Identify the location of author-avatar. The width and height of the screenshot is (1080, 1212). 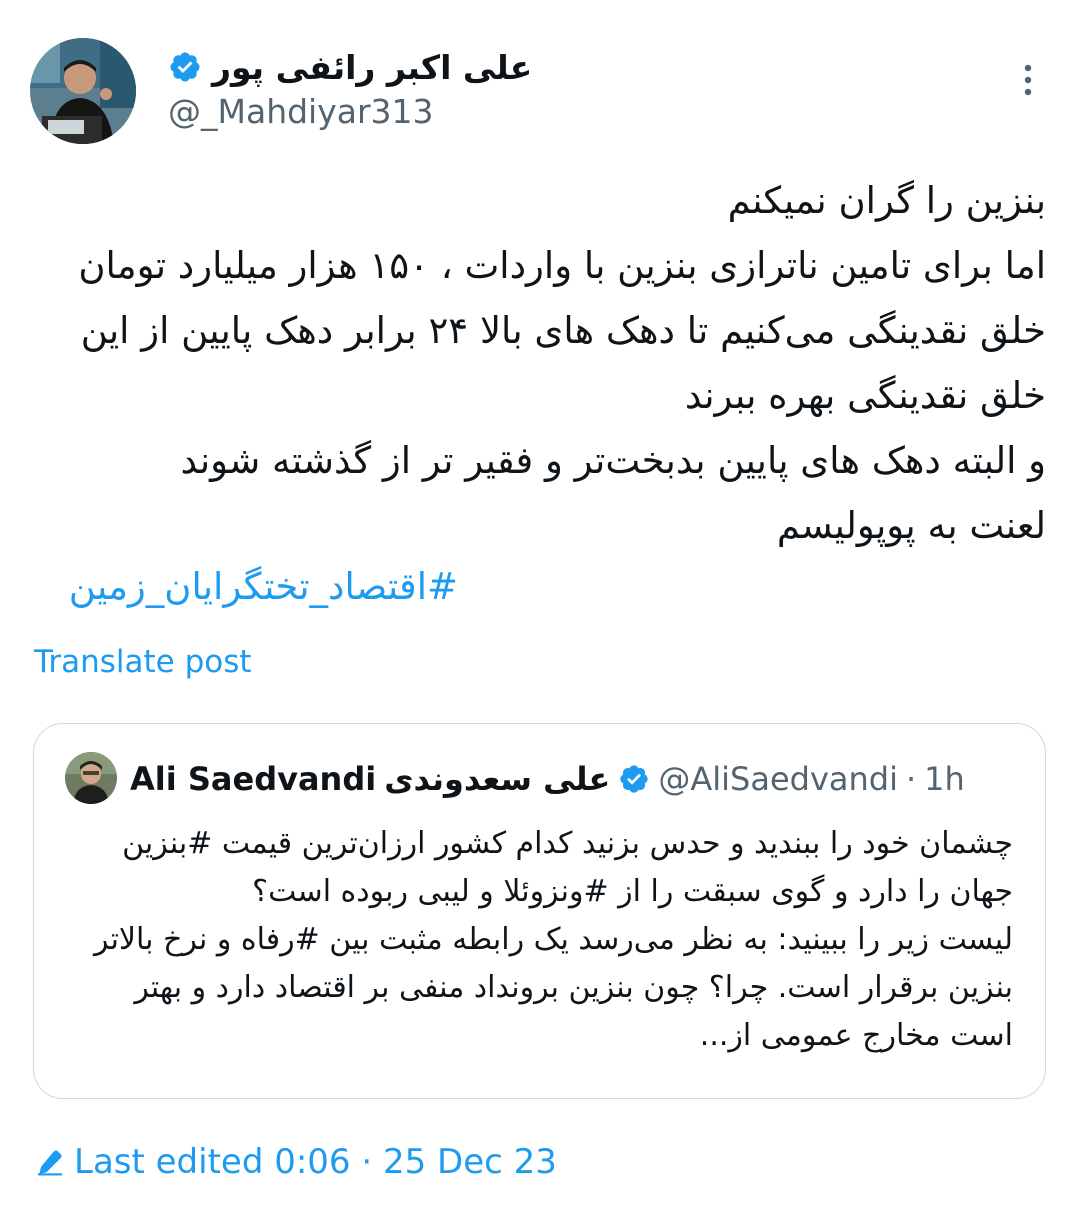
(83, 91).